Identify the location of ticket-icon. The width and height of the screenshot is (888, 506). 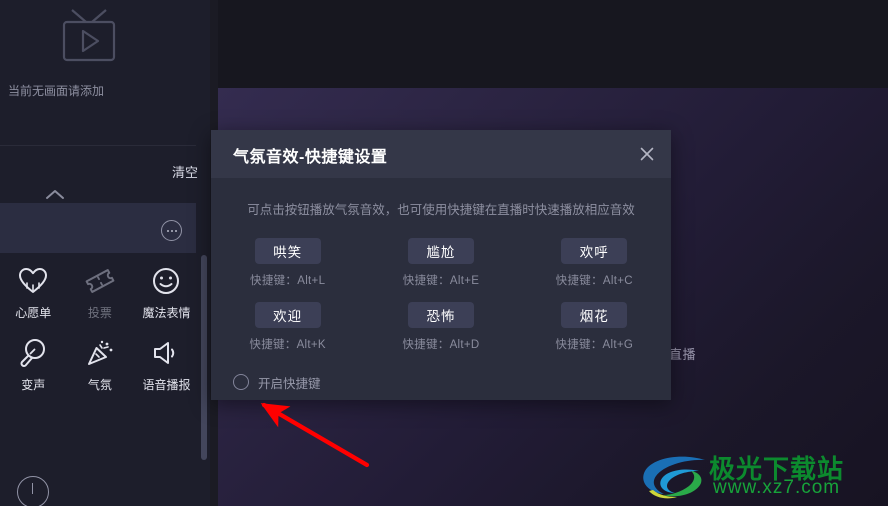
(100, 281).